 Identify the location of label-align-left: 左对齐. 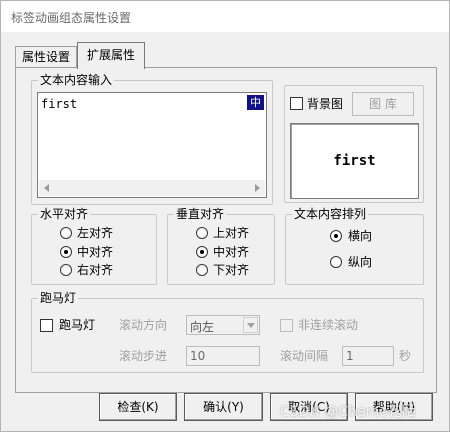
(95, 233).